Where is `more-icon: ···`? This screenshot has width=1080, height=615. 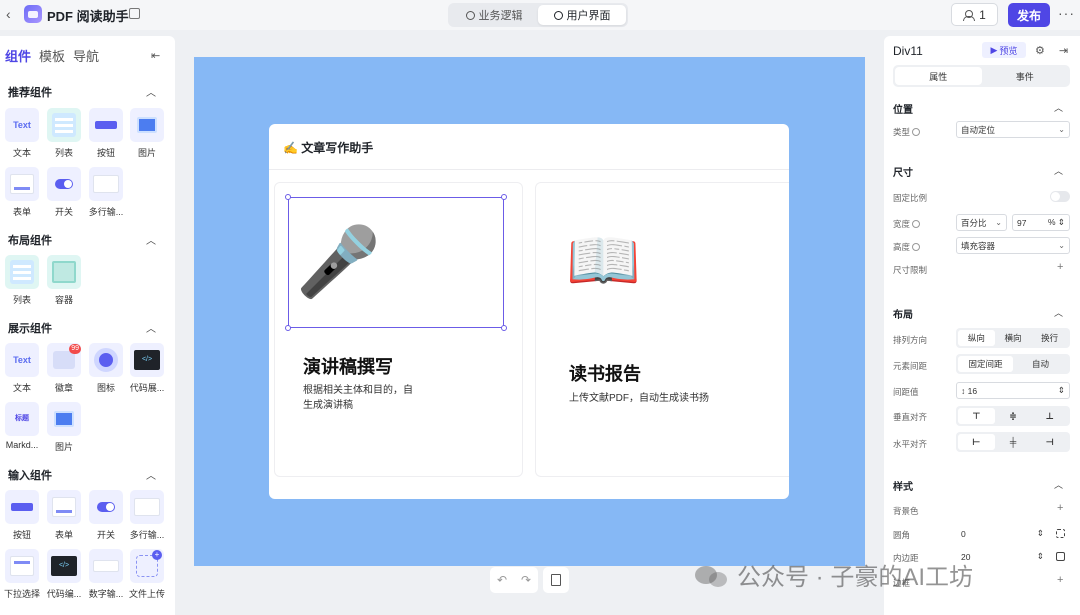 more-icon: ··· is located at coordinates (1066, 13).